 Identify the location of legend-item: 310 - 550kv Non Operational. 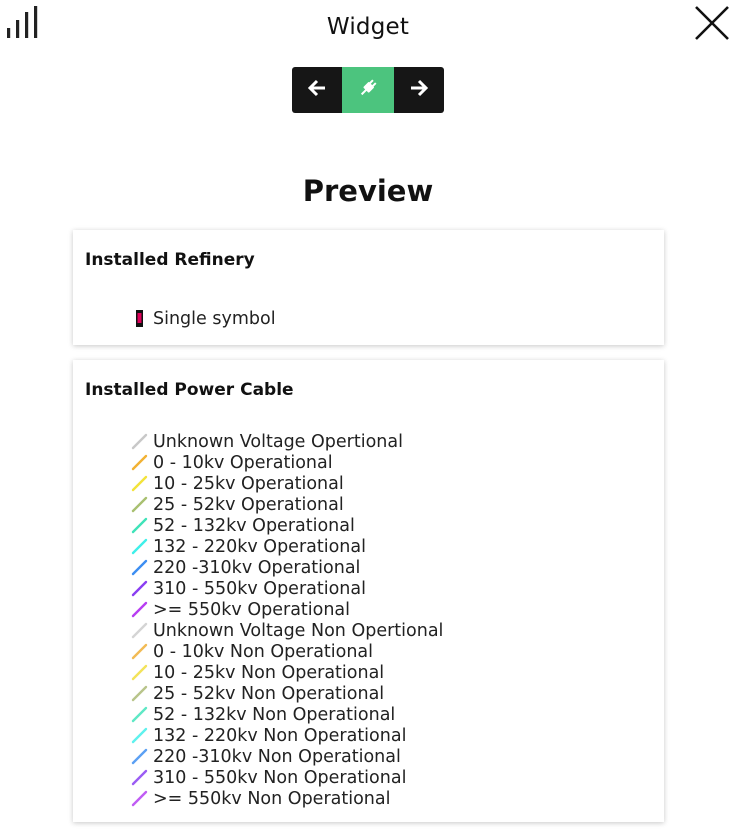
(287, 777).